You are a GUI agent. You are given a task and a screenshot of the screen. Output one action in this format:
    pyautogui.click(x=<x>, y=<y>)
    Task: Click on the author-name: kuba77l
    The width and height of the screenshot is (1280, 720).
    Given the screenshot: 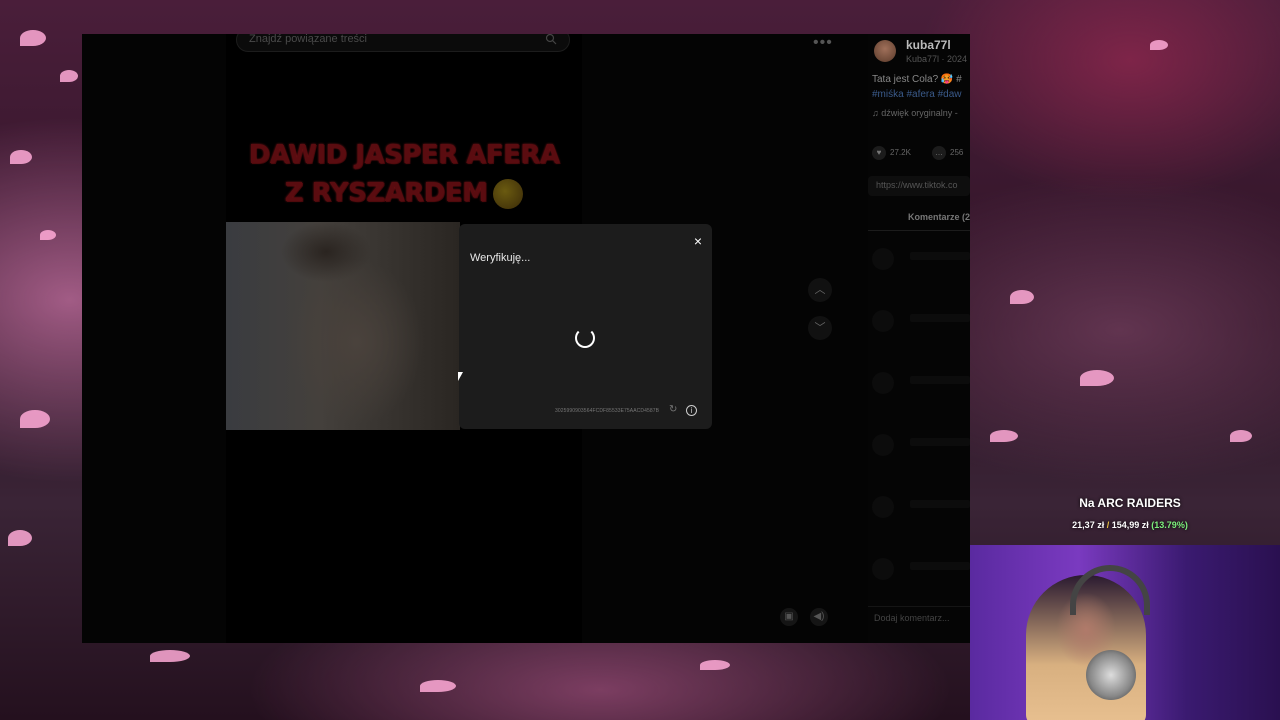 What is the action you would take?
    pyautogui.click(x=928, y=45)
    